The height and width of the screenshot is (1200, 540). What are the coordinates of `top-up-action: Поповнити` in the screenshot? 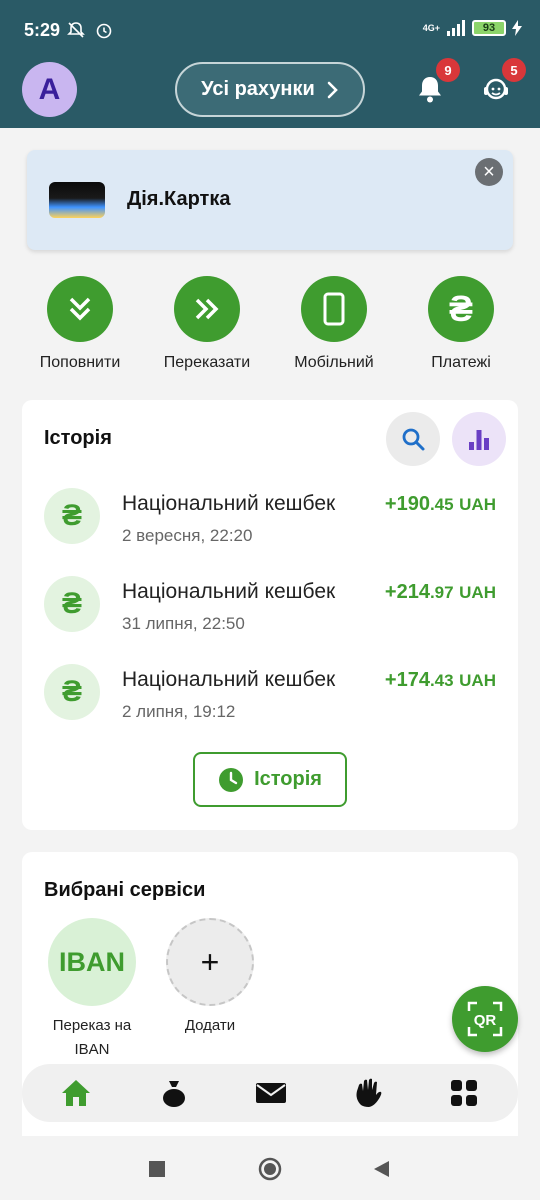 It's located at (80, 324).